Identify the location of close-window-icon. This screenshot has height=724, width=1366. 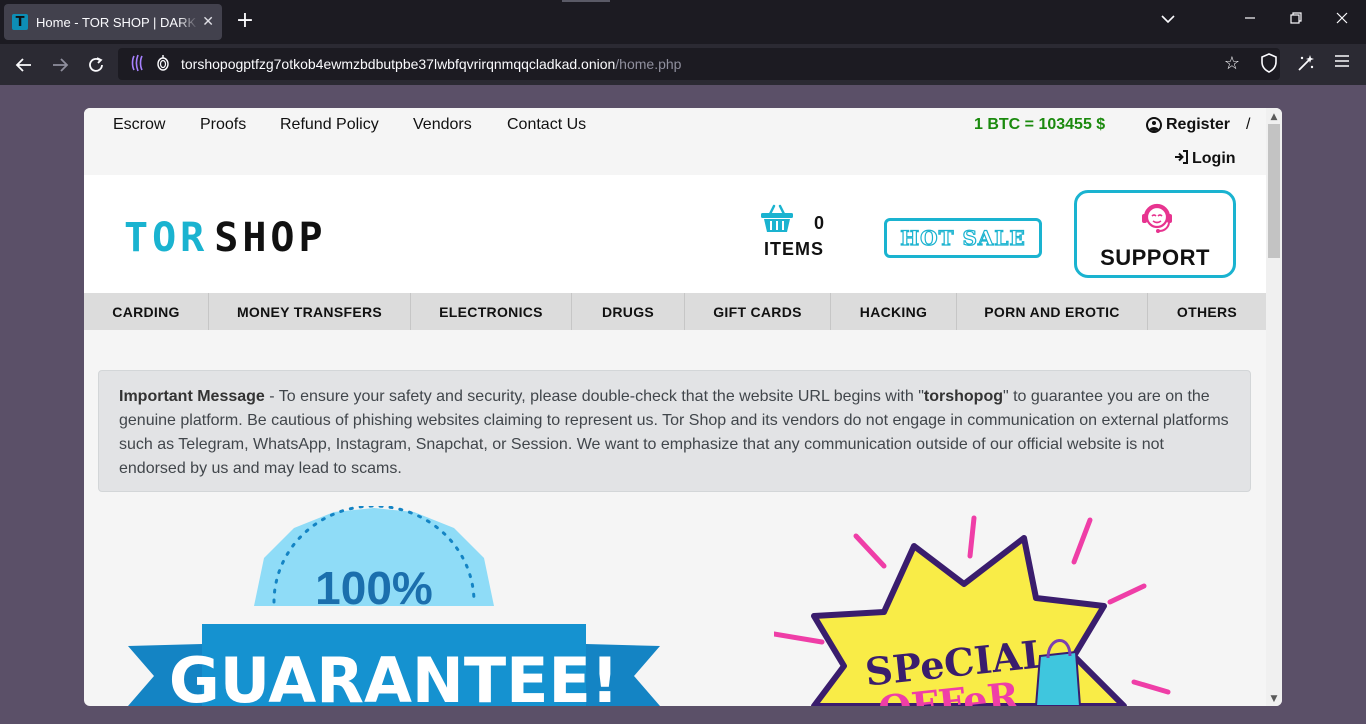
(1342, 20).